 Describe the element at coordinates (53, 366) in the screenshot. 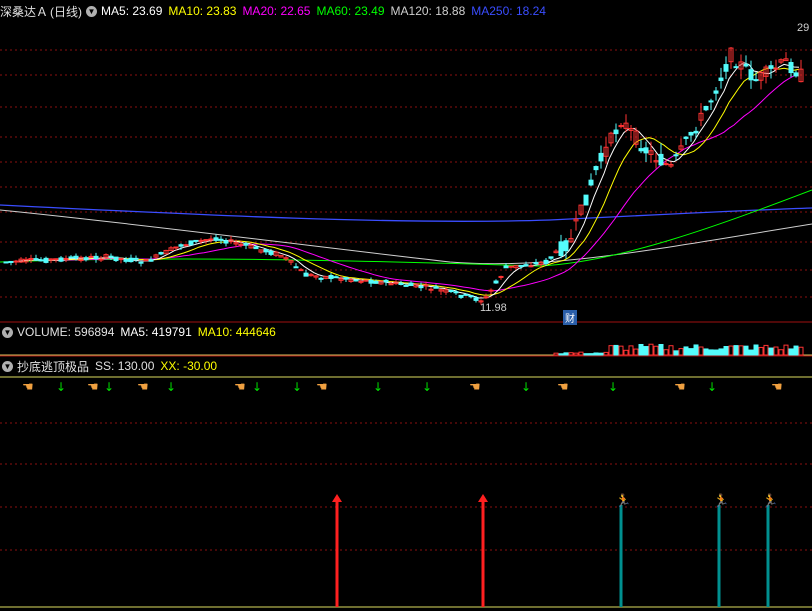

I see `indicator-title: 抄底逃顶极品` at that location.